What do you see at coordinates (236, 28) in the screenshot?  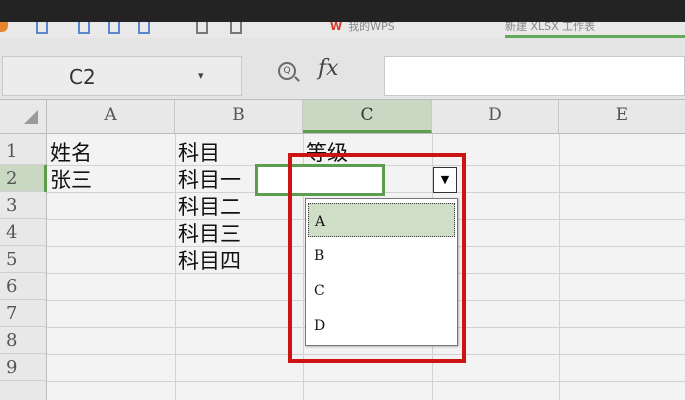 I see `redo-icon` at bounding box center [236, 28].